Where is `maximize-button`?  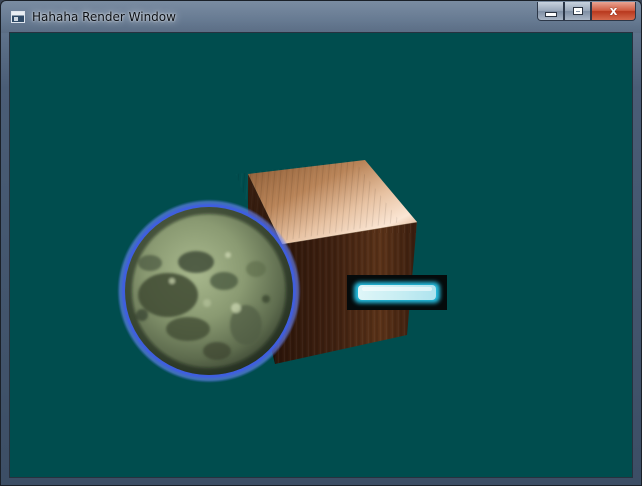 maximize-button is located at coordinates (577, 11).